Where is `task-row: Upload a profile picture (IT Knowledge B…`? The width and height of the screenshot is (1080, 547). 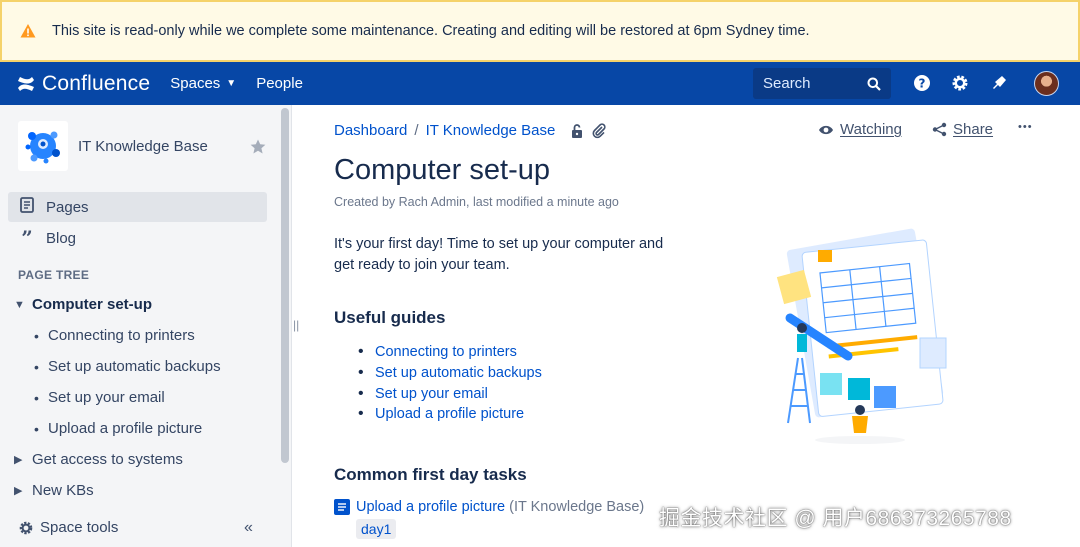
task-row: Upload a profile picture (IT Knowledge B… is located at coordinates (489, 507).